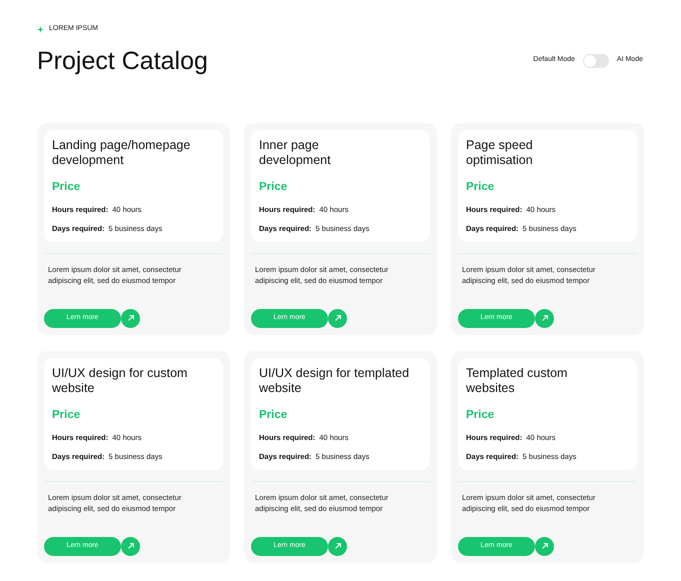  What do you see at coordinates (595, 61) in the screenshot?
I see `mode-toggle` at bounding box center [595, 61].